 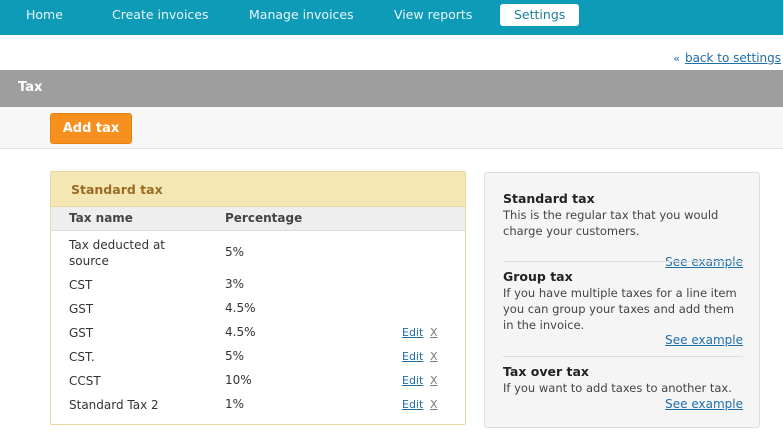 What do you see at coordinates (44, 15) in the screenshot?
I see `nav-home: Home` at bounding box center [44, 15].